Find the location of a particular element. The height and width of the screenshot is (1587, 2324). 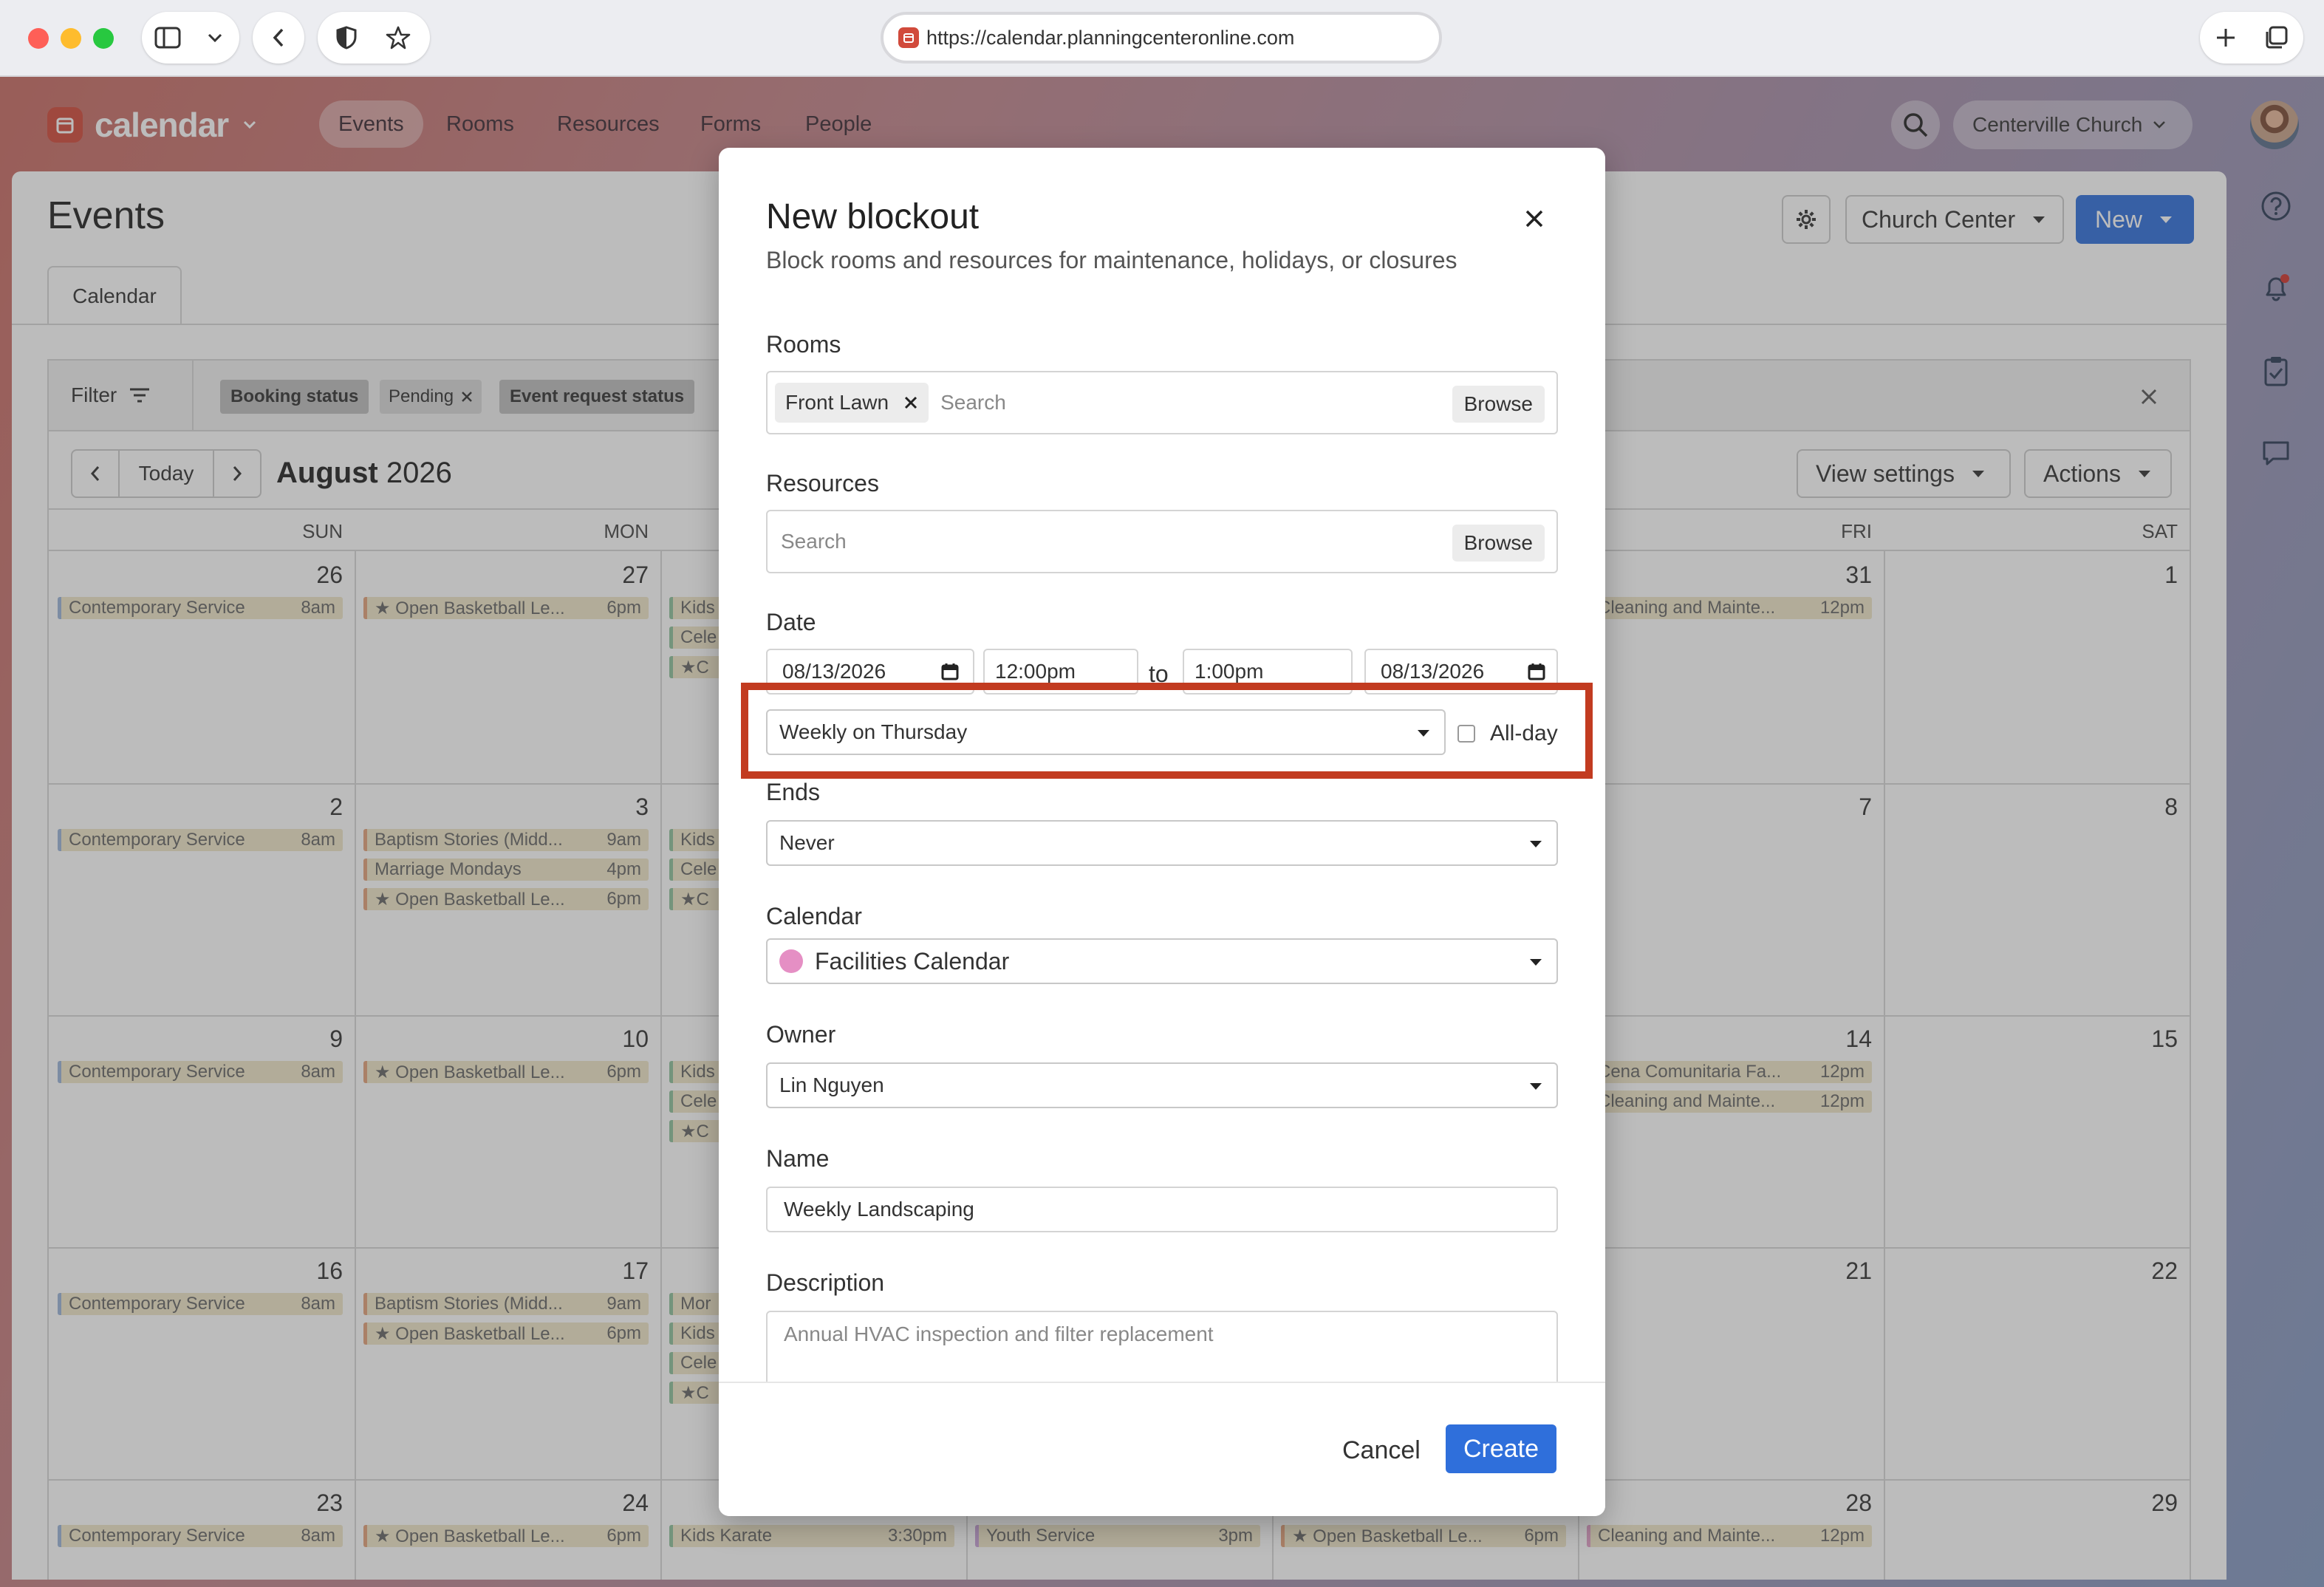

extensions-group is located at coordinates (374, 38).